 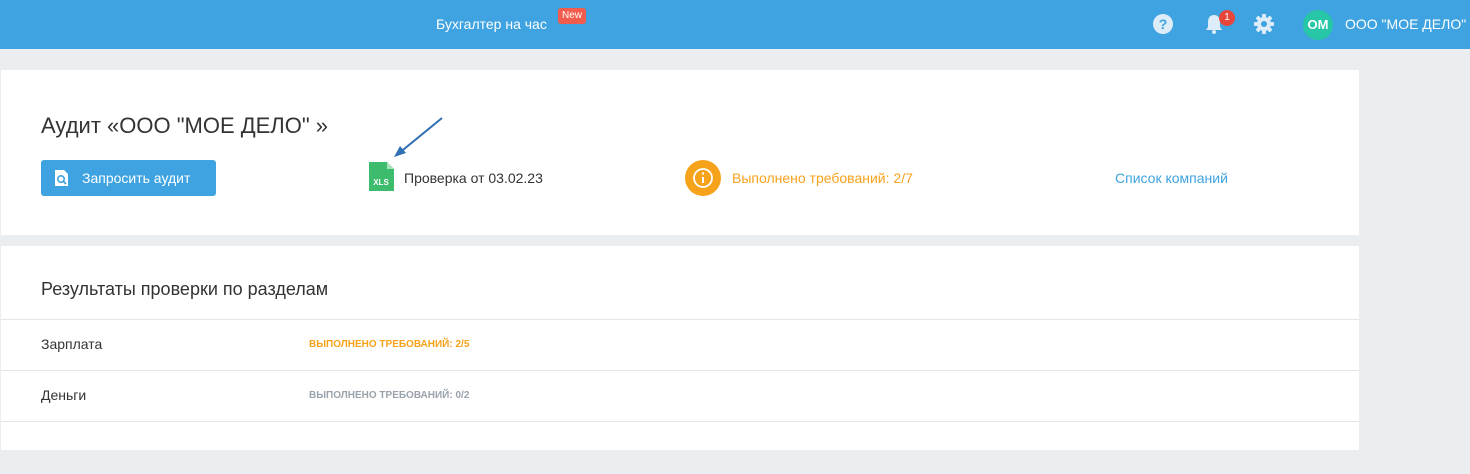 What do you see at coordinates (680, 344) in the screenshot?
I see `results-row-salary: Зарплата ВЫПОЛНЕНО ТРЕБОВАНИЙ: 2/5` at bounding box center [680, 344].